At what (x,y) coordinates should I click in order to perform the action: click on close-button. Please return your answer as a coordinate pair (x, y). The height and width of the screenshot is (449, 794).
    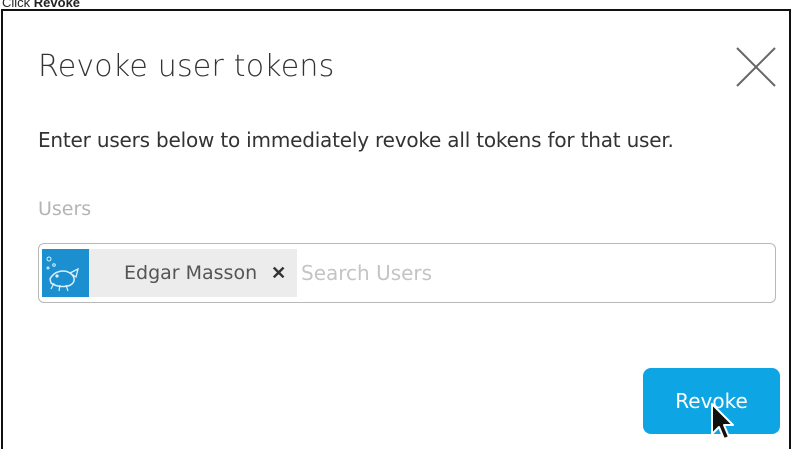
    Looking at the image, I should click on (756, 67).